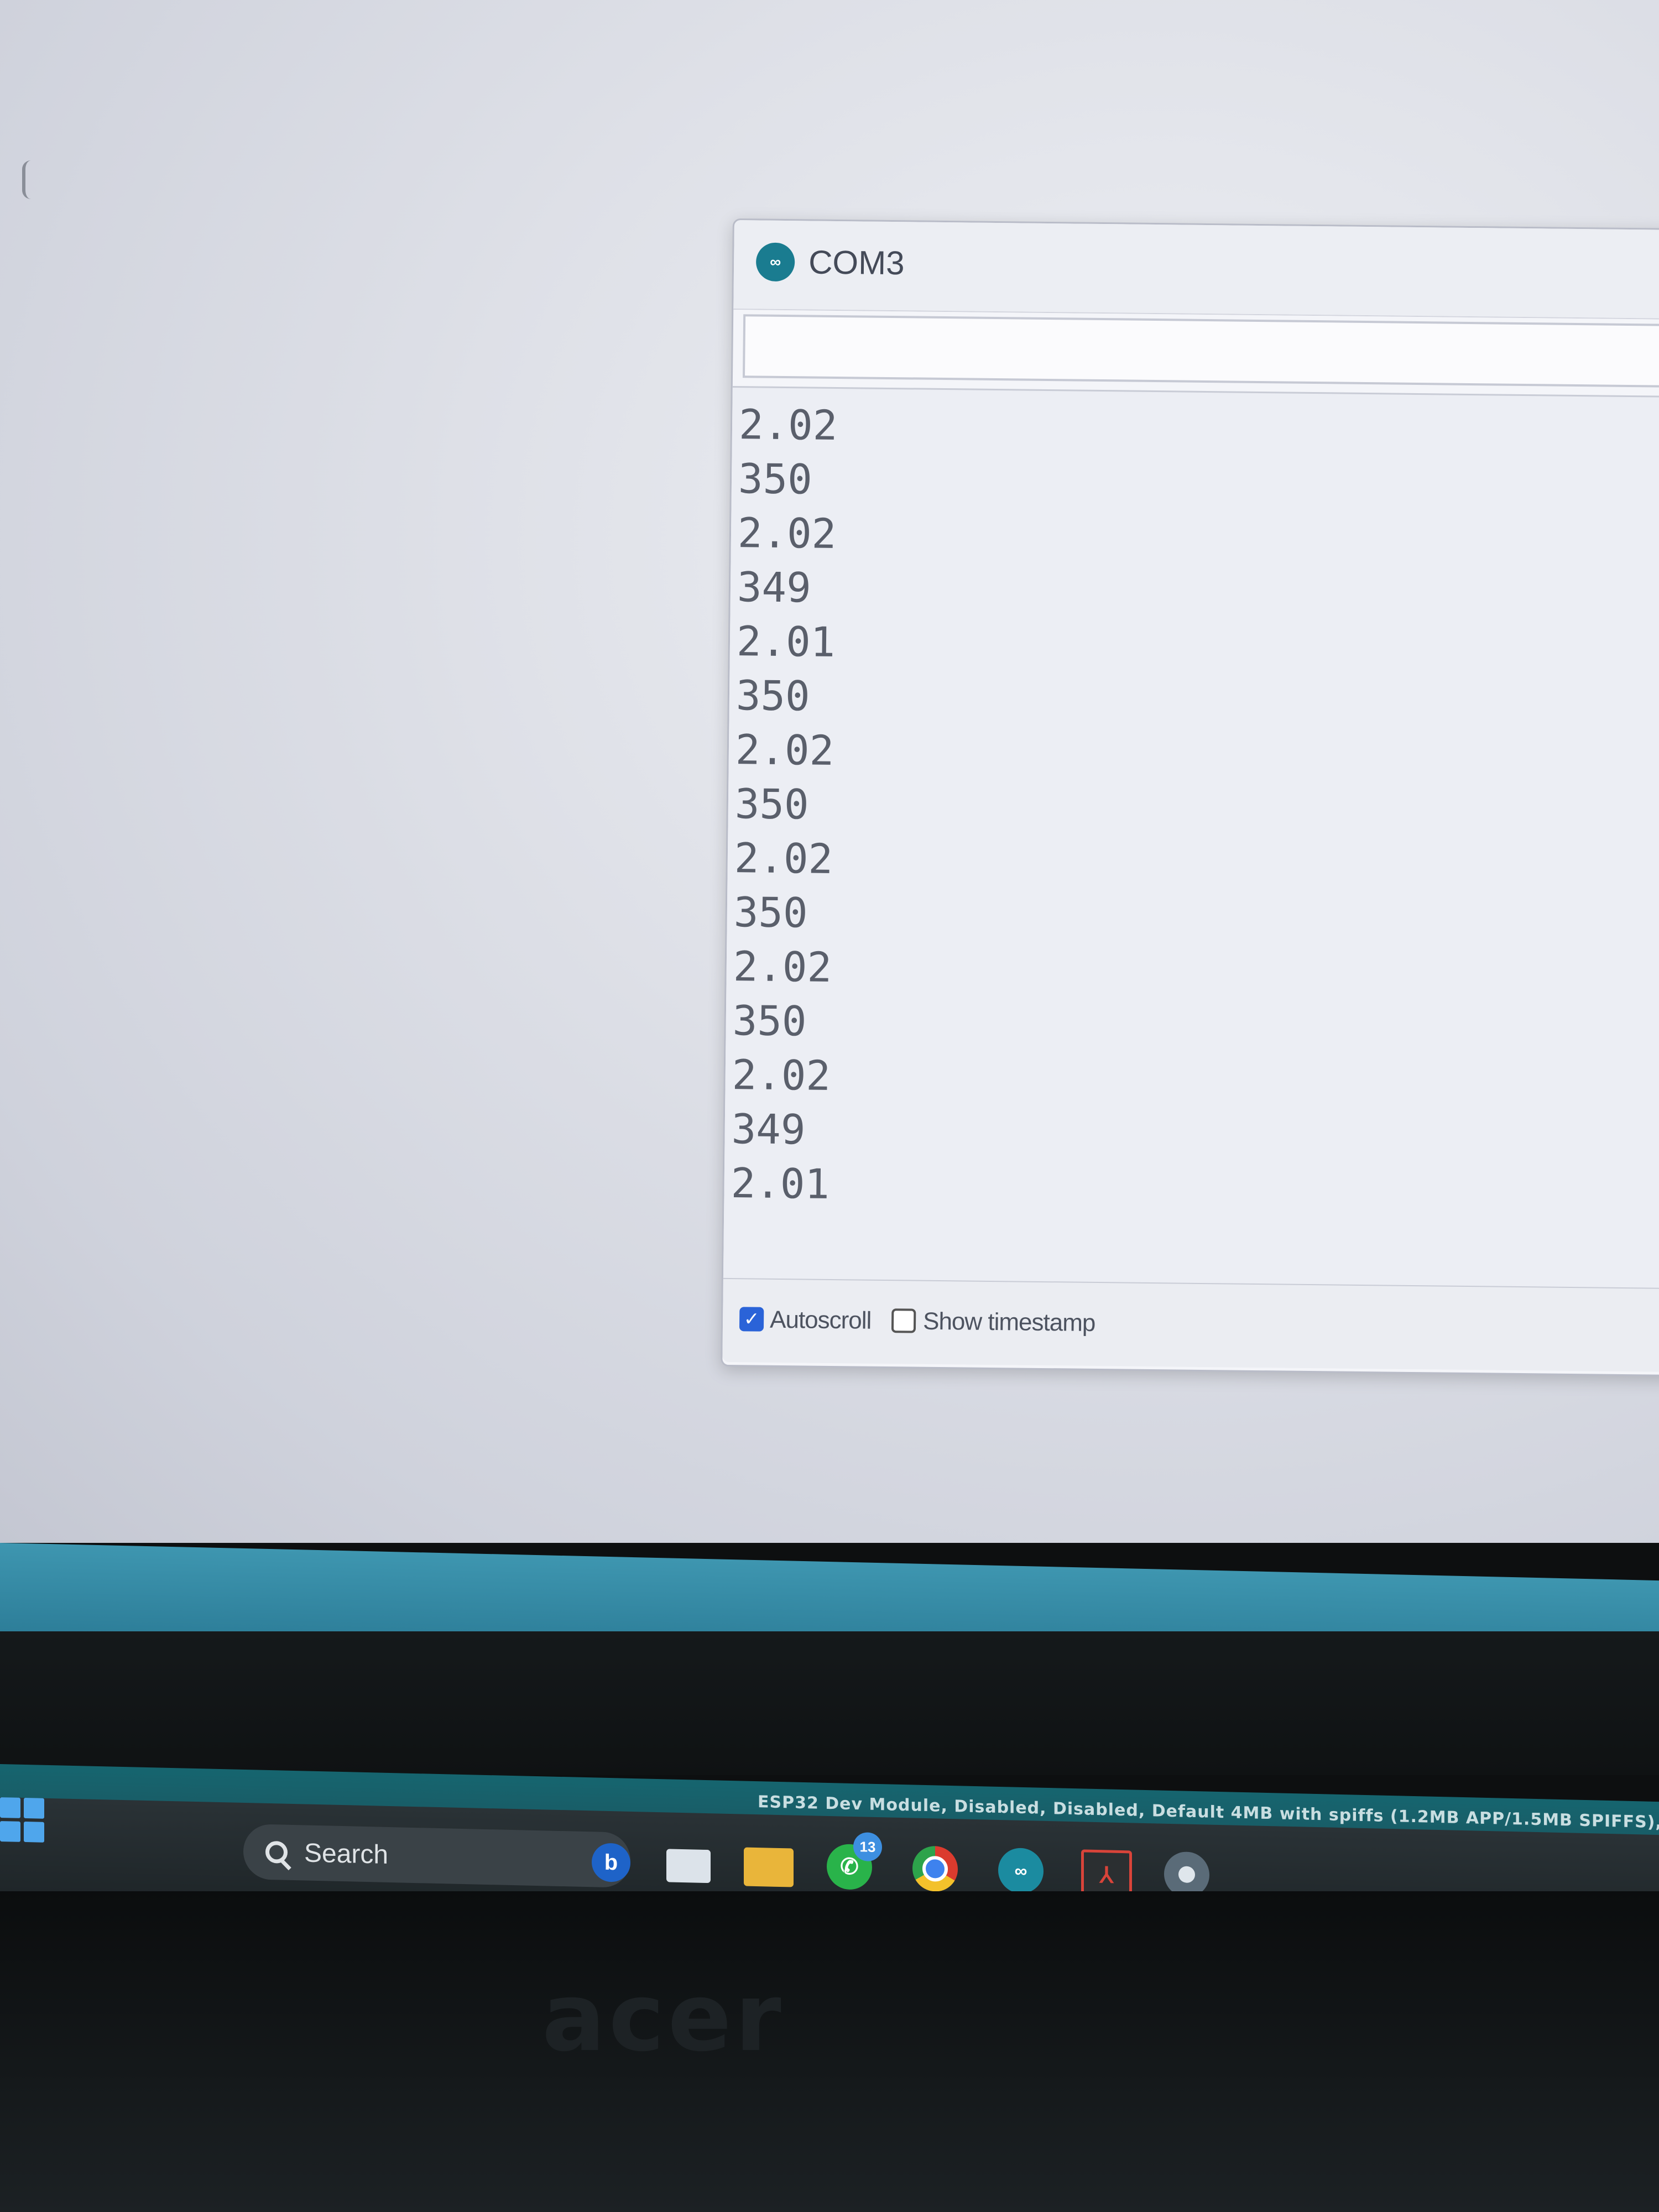 The width and height of the screenshot is (1659, 2212). Describe the element at coordinates (346, 1854) in the screenshot. I see `search-label: Search` at that location.